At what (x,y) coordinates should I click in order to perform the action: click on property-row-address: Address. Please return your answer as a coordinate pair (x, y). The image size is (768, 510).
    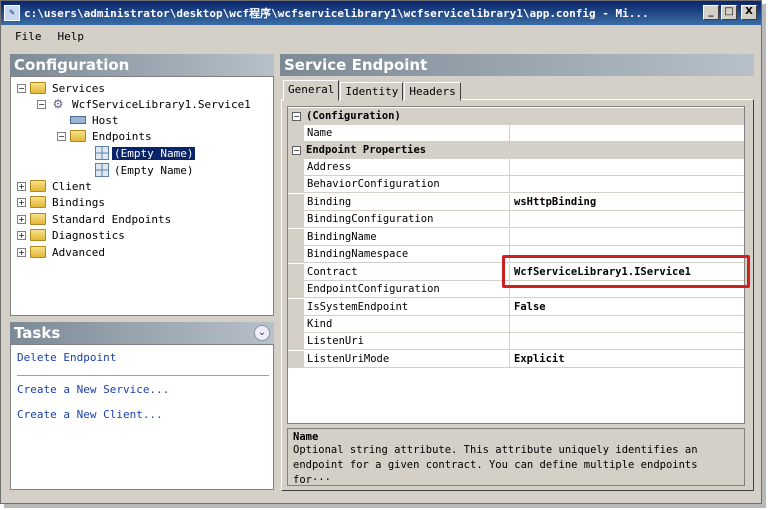
    Looking at the image, I should click on (516, 167).